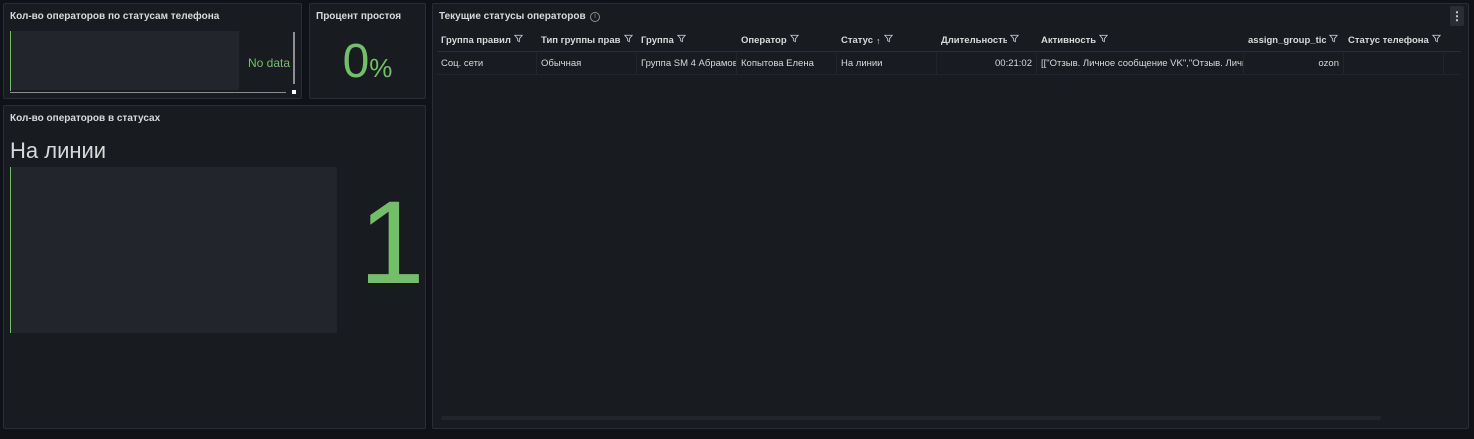 The height and width of the screenshot is (439, 1474). What do you see at coordinates (392, 243) in the screenshot?
I see `stat-value: 1` at bounding box center [392, 243].